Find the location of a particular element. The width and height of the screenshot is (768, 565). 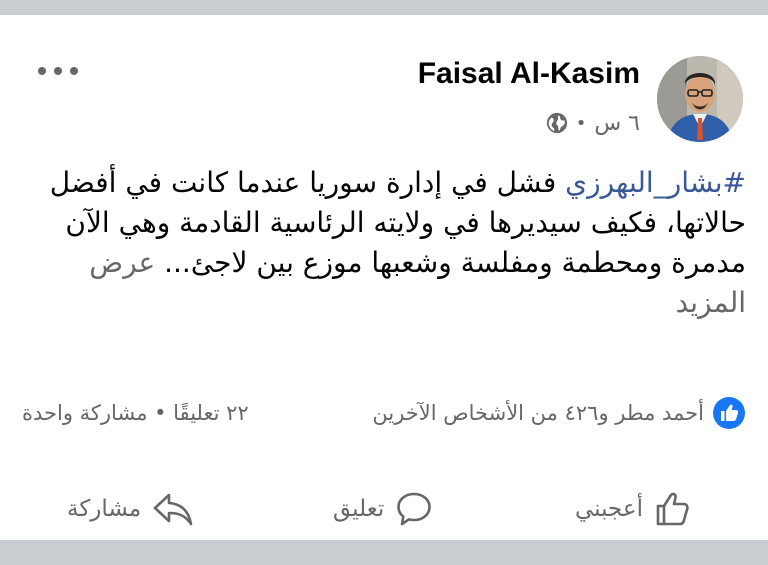

thumbs-up-icon is located at coordinates (672, 509).